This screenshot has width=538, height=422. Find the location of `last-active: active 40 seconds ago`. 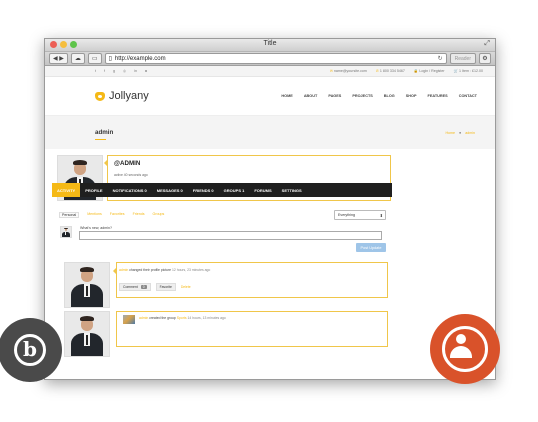

last-active: active 40 seconds ago is located at coordinates (131, 175).